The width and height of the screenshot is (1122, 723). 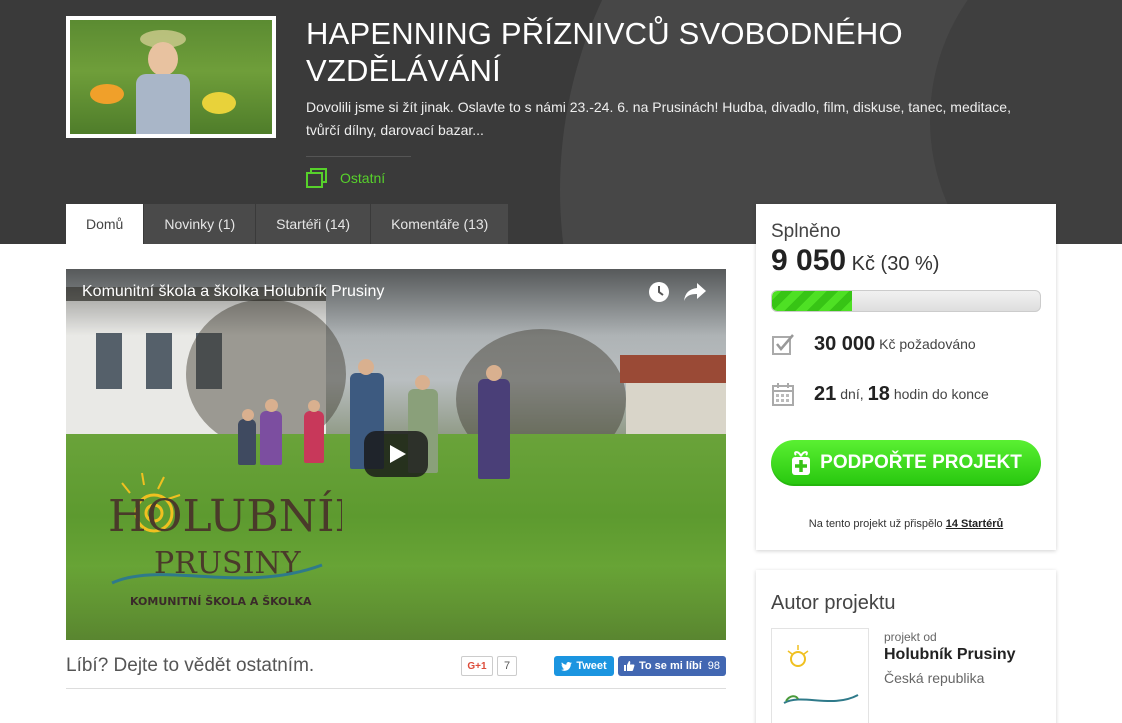 What do you see at coordinates (507, 666) in the screenshot?
I see `google-plus-count: 7` at bounding box center [507, 666].